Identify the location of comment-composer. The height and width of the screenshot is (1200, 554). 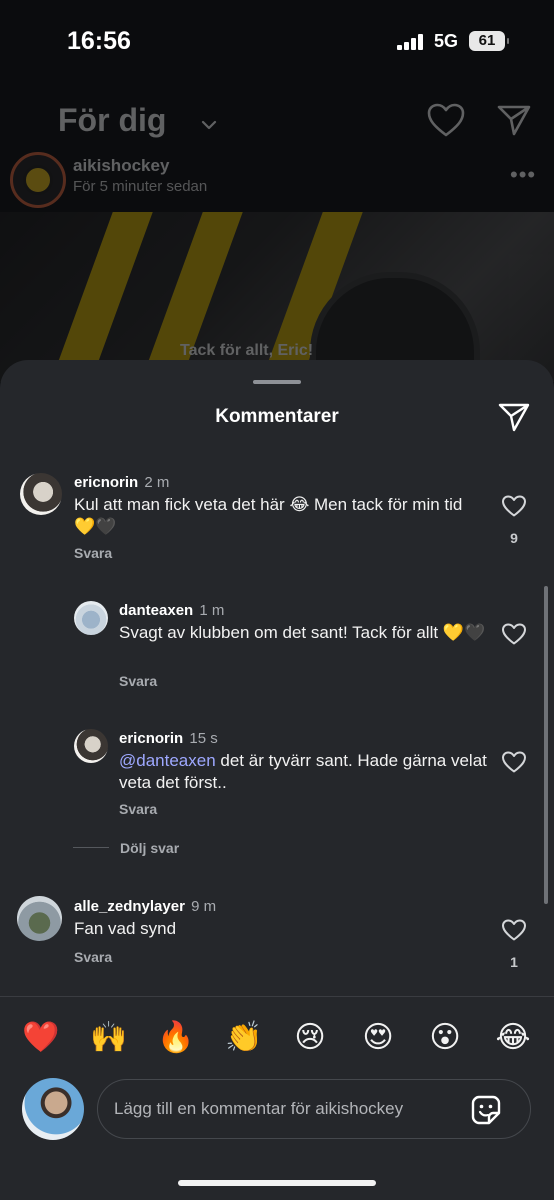
(314, 1109).